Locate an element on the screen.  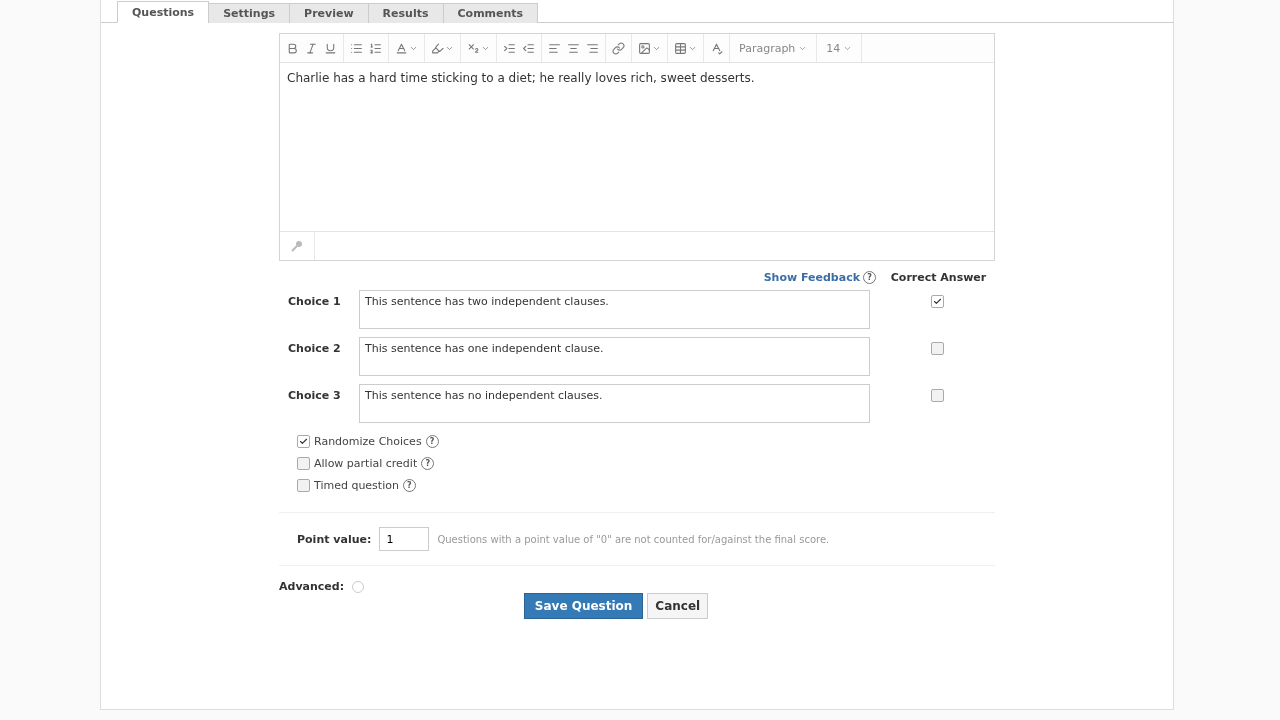
point-value-hint: Questions with a point value of "0" are not counted for/against the final score. is located at coordinates (633, 539).